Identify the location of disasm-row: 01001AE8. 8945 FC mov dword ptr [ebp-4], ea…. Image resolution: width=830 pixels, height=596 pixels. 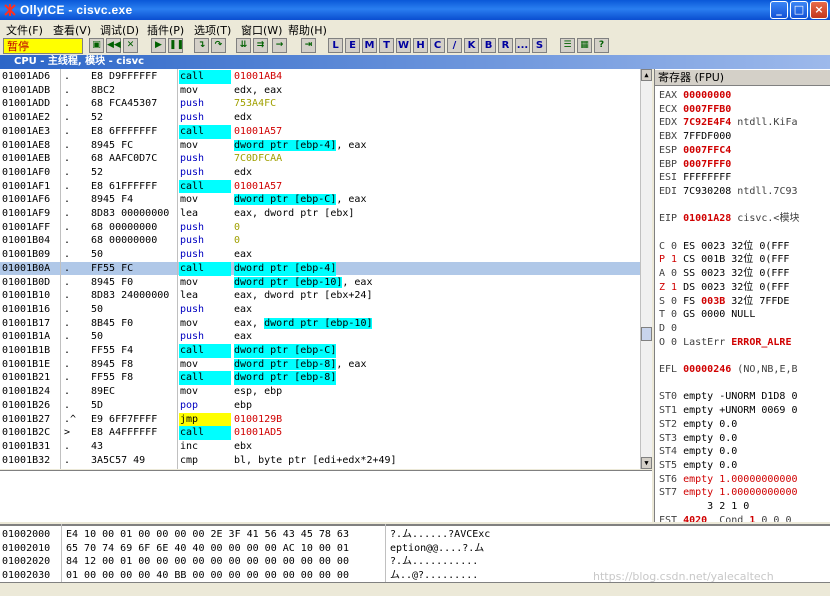
(320, 146).